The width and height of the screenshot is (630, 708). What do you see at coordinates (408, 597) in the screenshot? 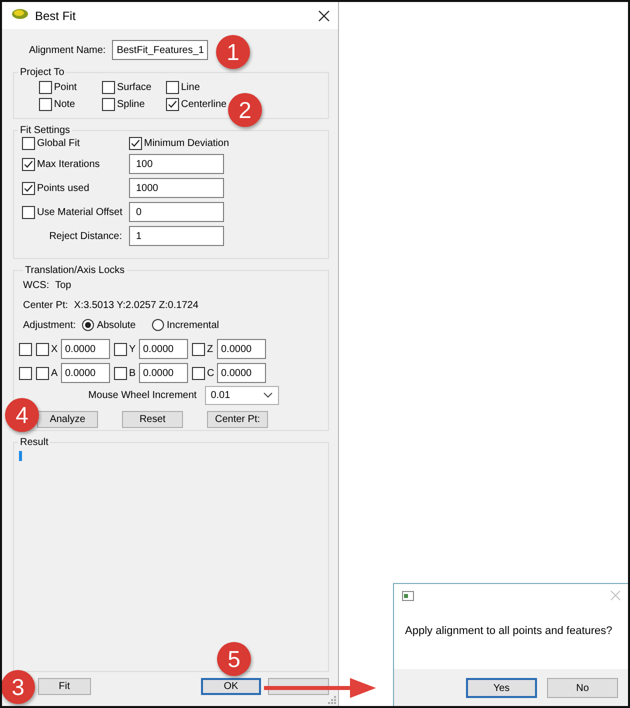
I see `window-icon` at bounding box center [408, 597].